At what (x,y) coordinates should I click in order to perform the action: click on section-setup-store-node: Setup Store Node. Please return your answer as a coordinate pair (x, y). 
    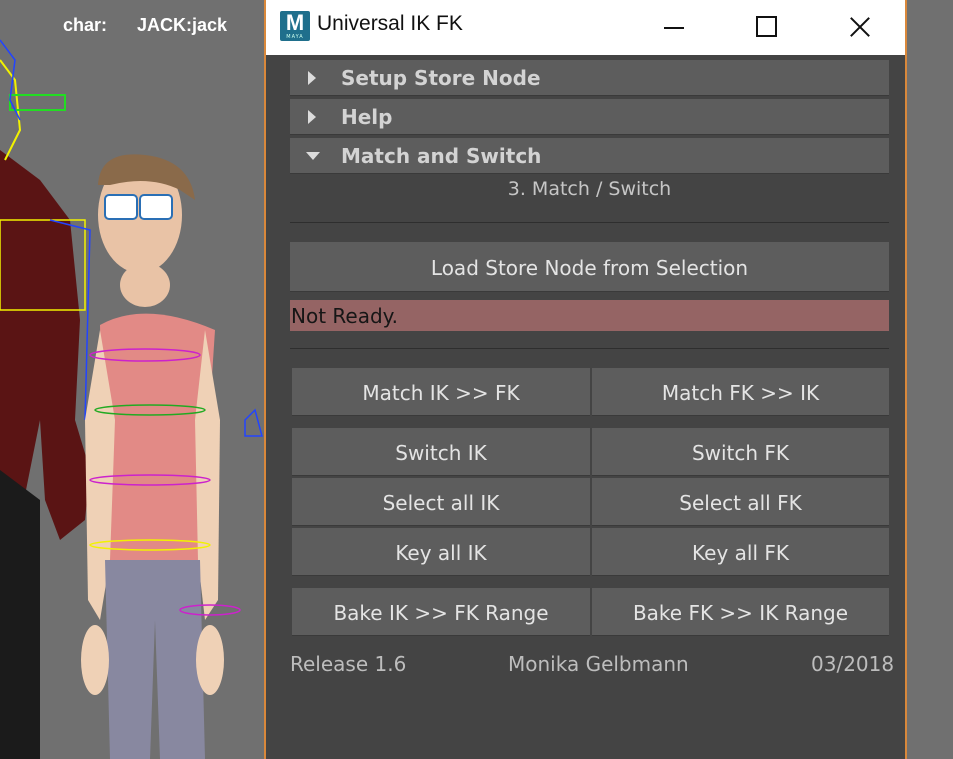
    Looking at the image, I should click on (589, 78).